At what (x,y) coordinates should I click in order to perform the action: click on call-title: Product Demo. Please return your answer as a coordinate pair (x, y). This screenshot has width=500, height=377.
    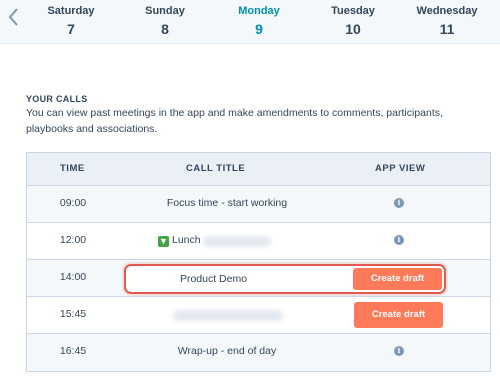
    Looking at the image, I should click on (213, 279).